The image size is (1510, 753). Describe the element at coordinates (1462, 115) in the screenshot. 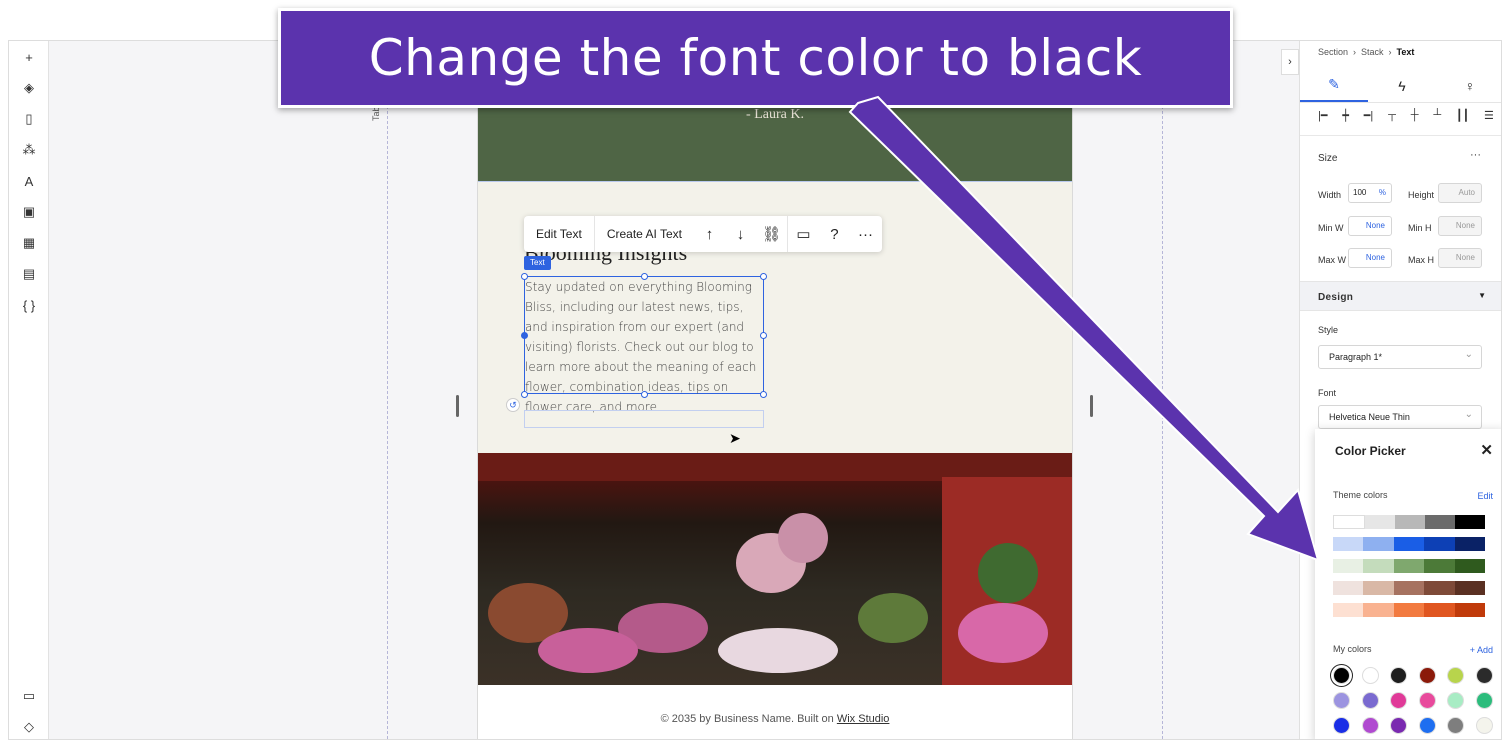

I see `distribute-h-icon: ┃┃` at that location.